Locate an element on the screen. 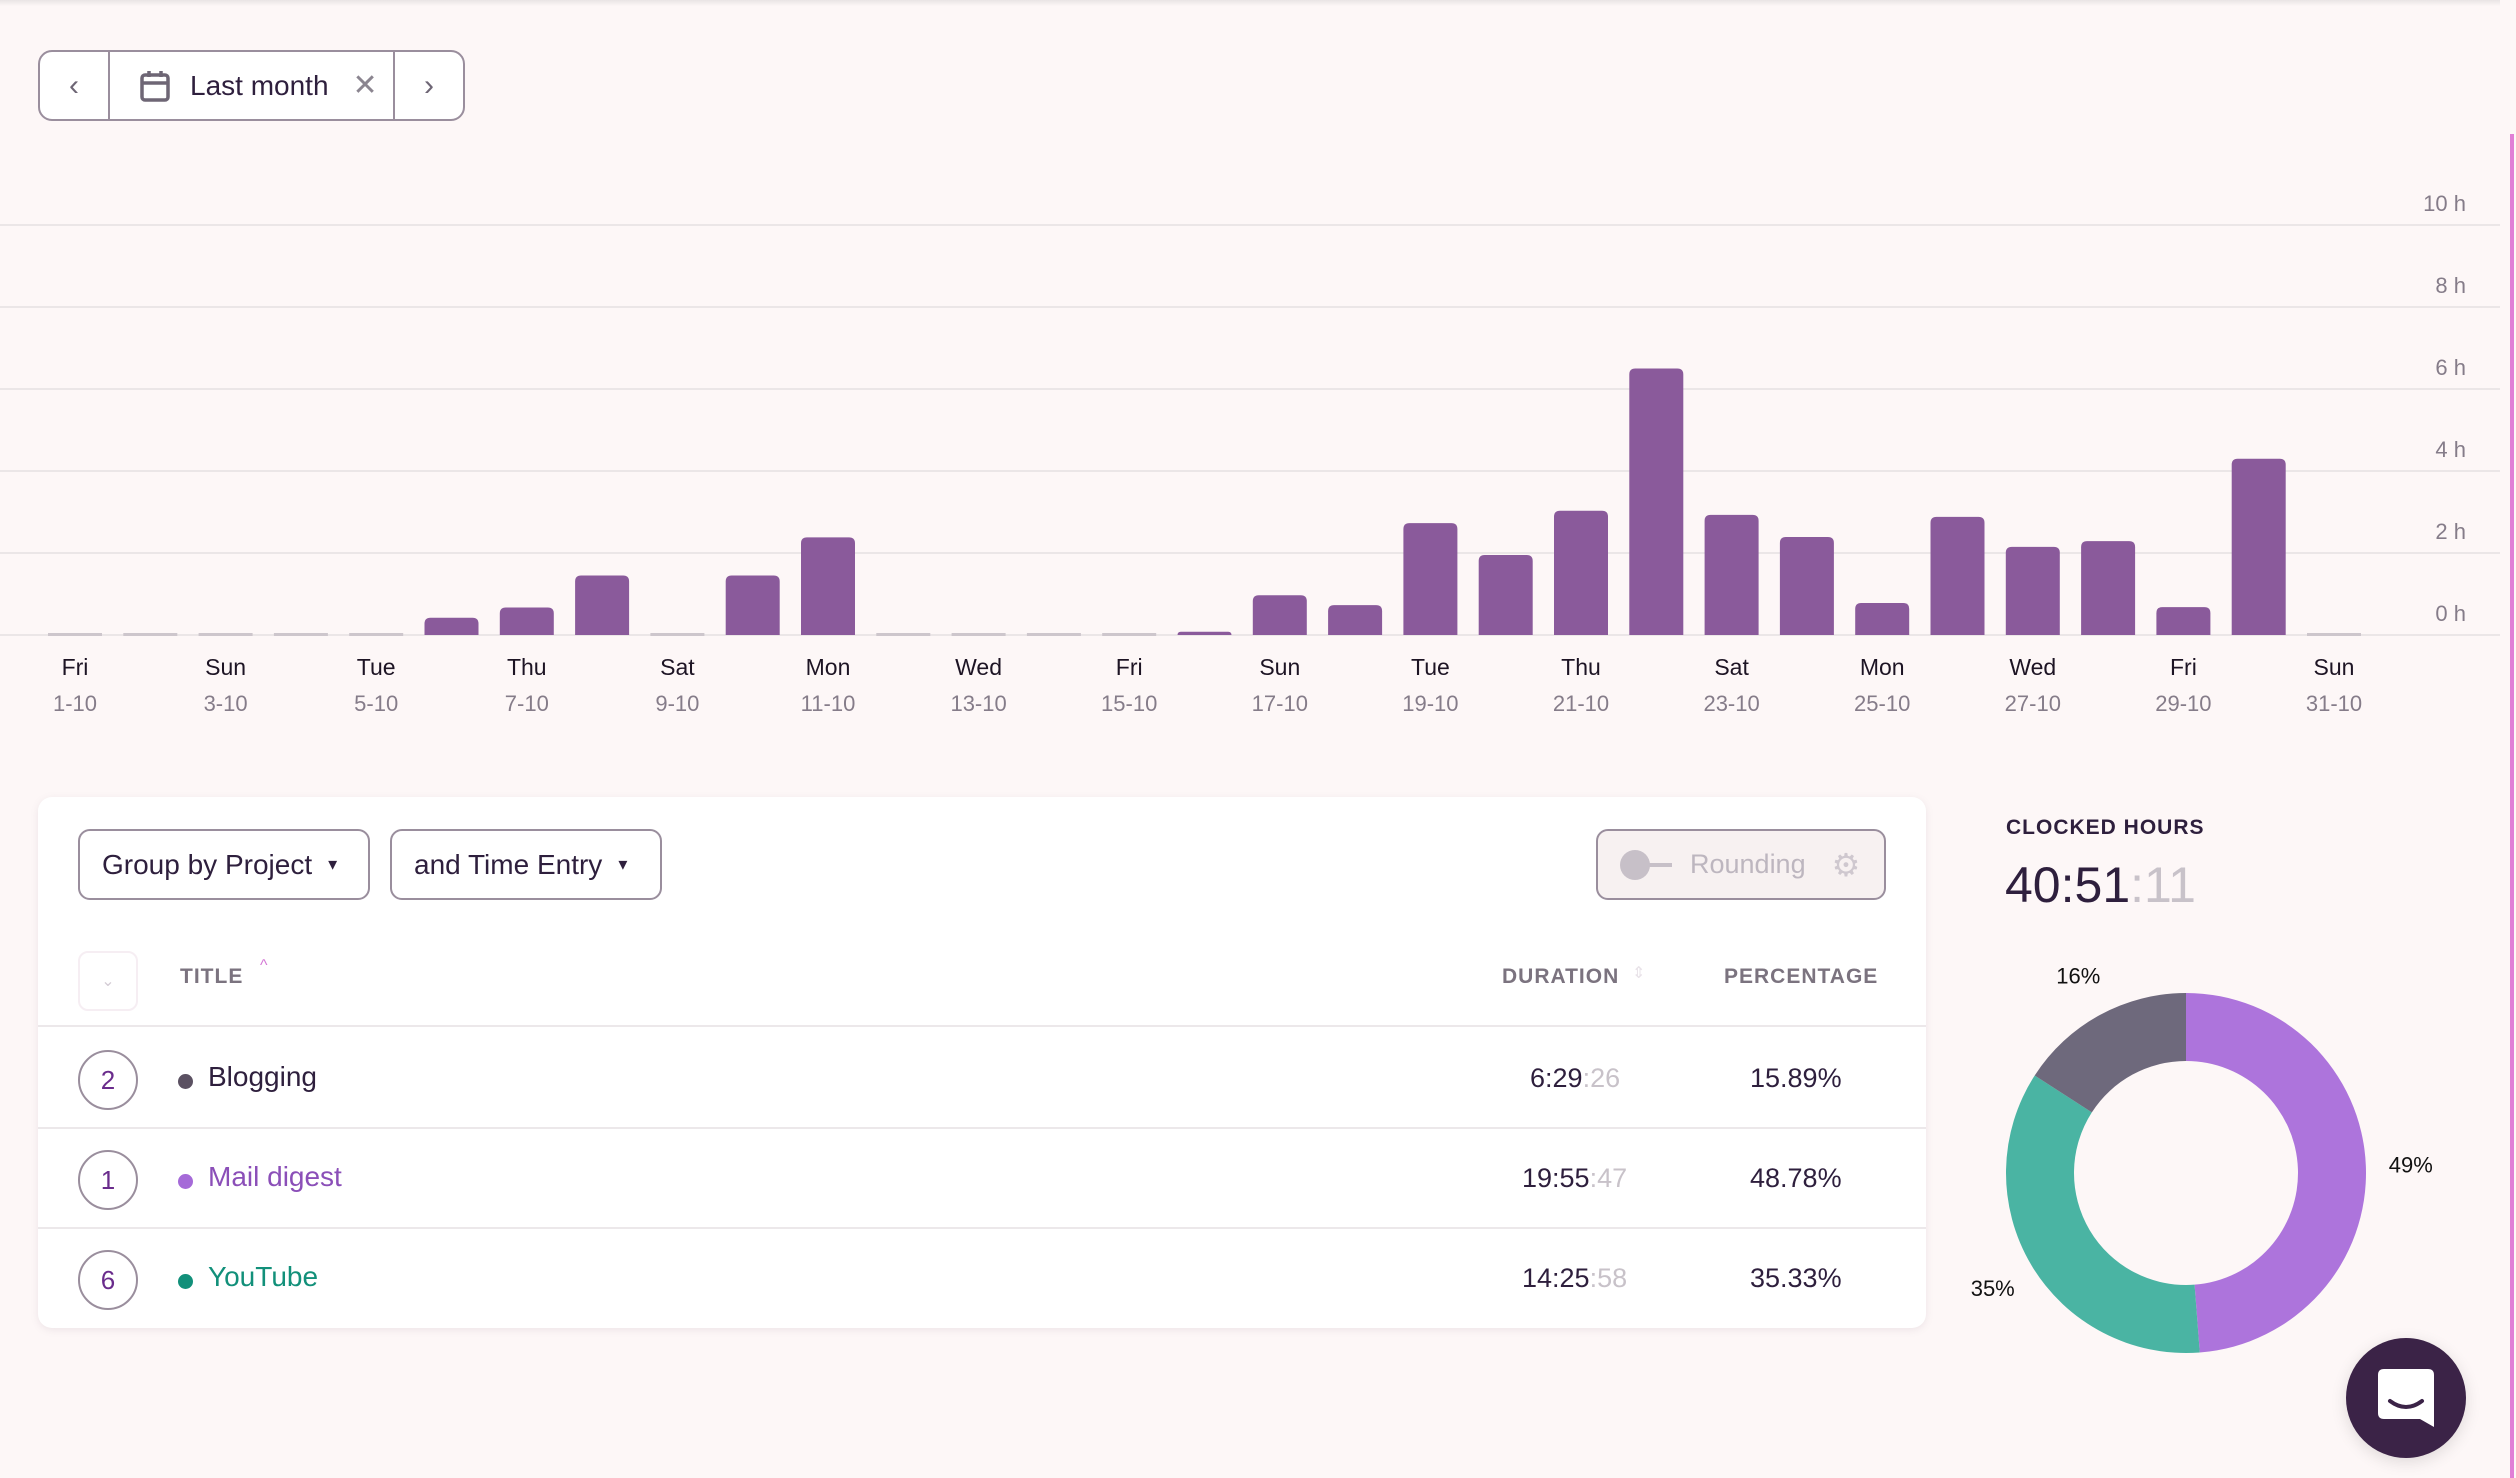 The height and width of the screenshot is (1478, 2516). x-tick-date-label: 3-10 is located at coordinates (226, 703).